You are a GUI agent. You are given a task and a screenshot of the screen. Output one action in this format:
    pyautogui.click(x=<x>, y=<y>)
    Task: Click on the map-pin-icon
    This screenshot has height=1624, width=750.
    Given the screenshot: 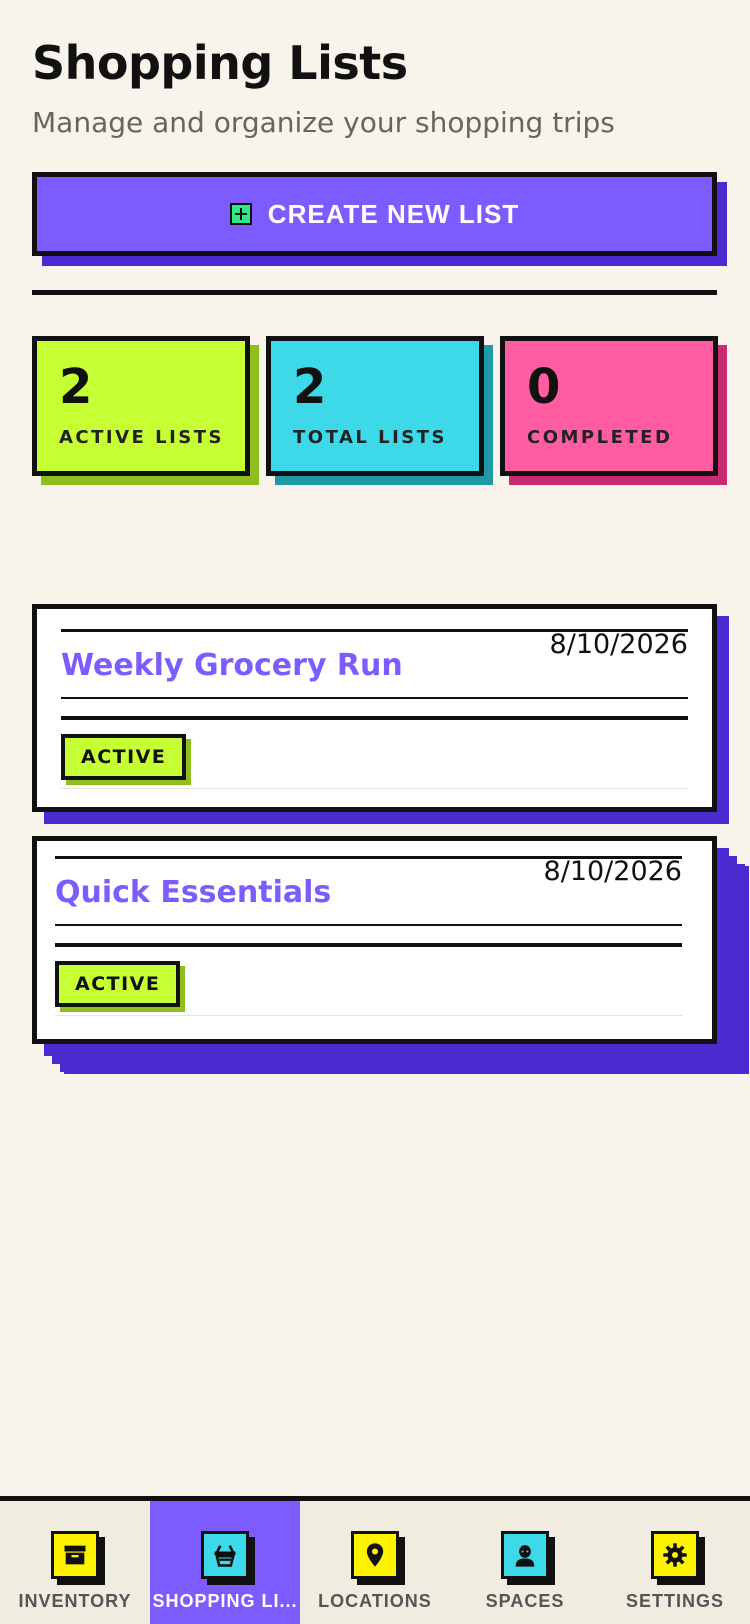 What is the action you would take?
    pyautogui.click(x=375, y=1555)
    